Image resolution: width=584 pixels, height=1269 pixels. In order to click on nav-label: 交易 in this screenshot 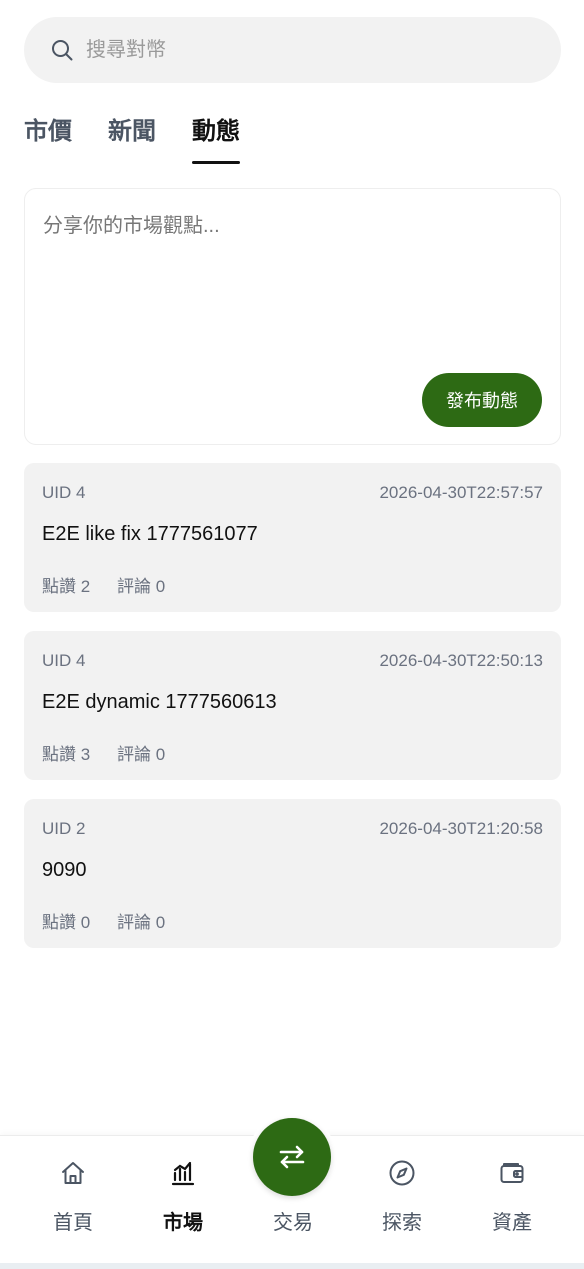, I will do `click(293, 1223)`.